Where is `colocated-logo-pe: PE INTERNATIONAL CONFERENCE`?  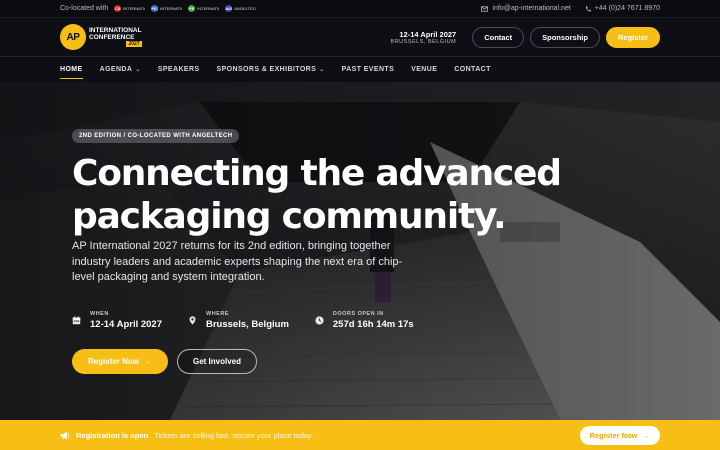 colocated-logo-pe: PE INTERNATIONAL CONFERENCE is located at coordinates (203, 8).